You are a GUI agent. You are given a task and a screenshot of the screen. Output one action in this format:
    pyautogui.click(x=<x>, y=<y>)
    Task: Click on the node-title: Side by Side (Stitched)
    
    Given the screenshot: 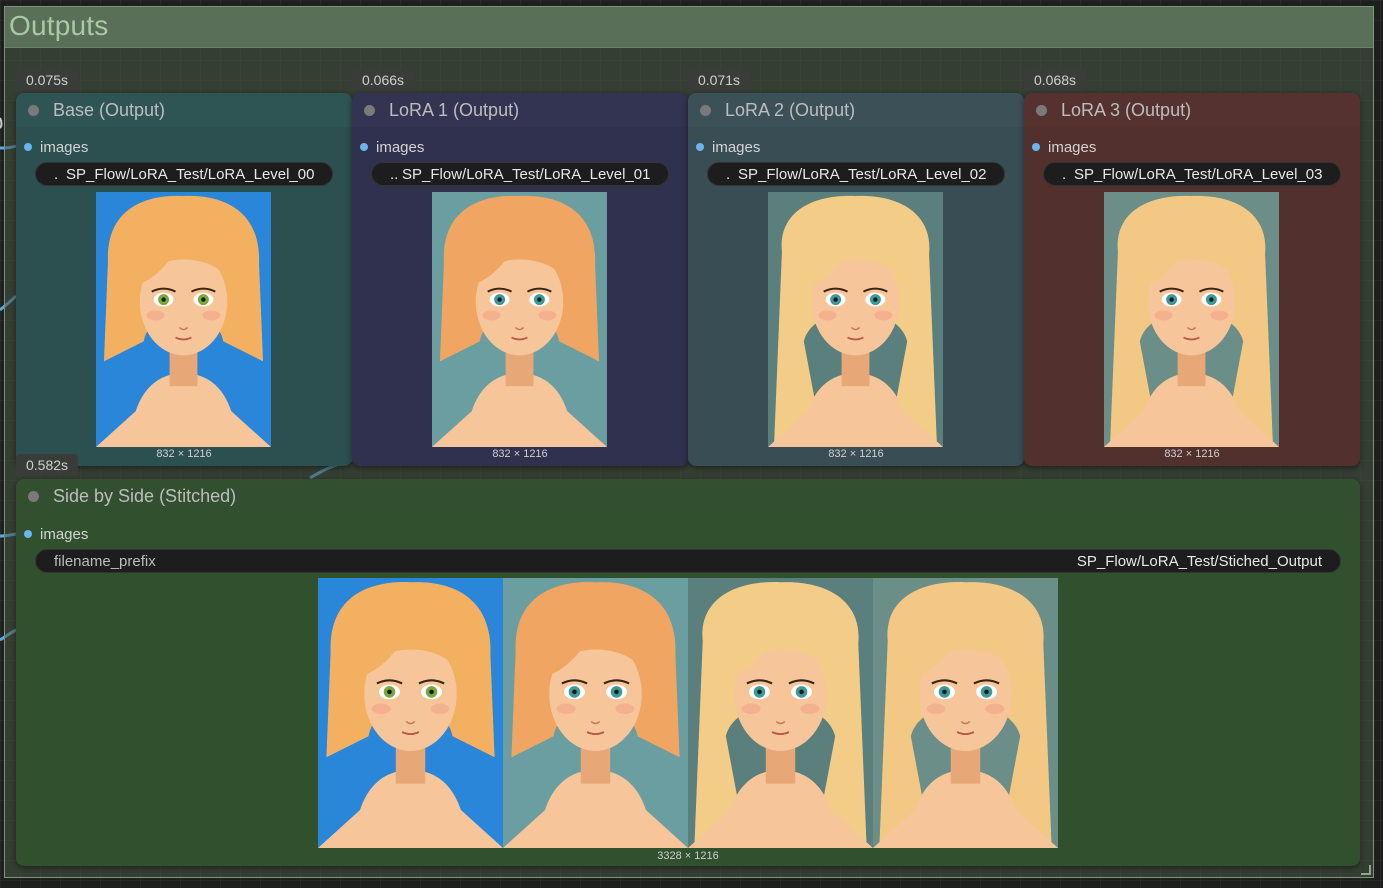 What is the action you would take?
    pyautogui.click(x=145, y=496)
    